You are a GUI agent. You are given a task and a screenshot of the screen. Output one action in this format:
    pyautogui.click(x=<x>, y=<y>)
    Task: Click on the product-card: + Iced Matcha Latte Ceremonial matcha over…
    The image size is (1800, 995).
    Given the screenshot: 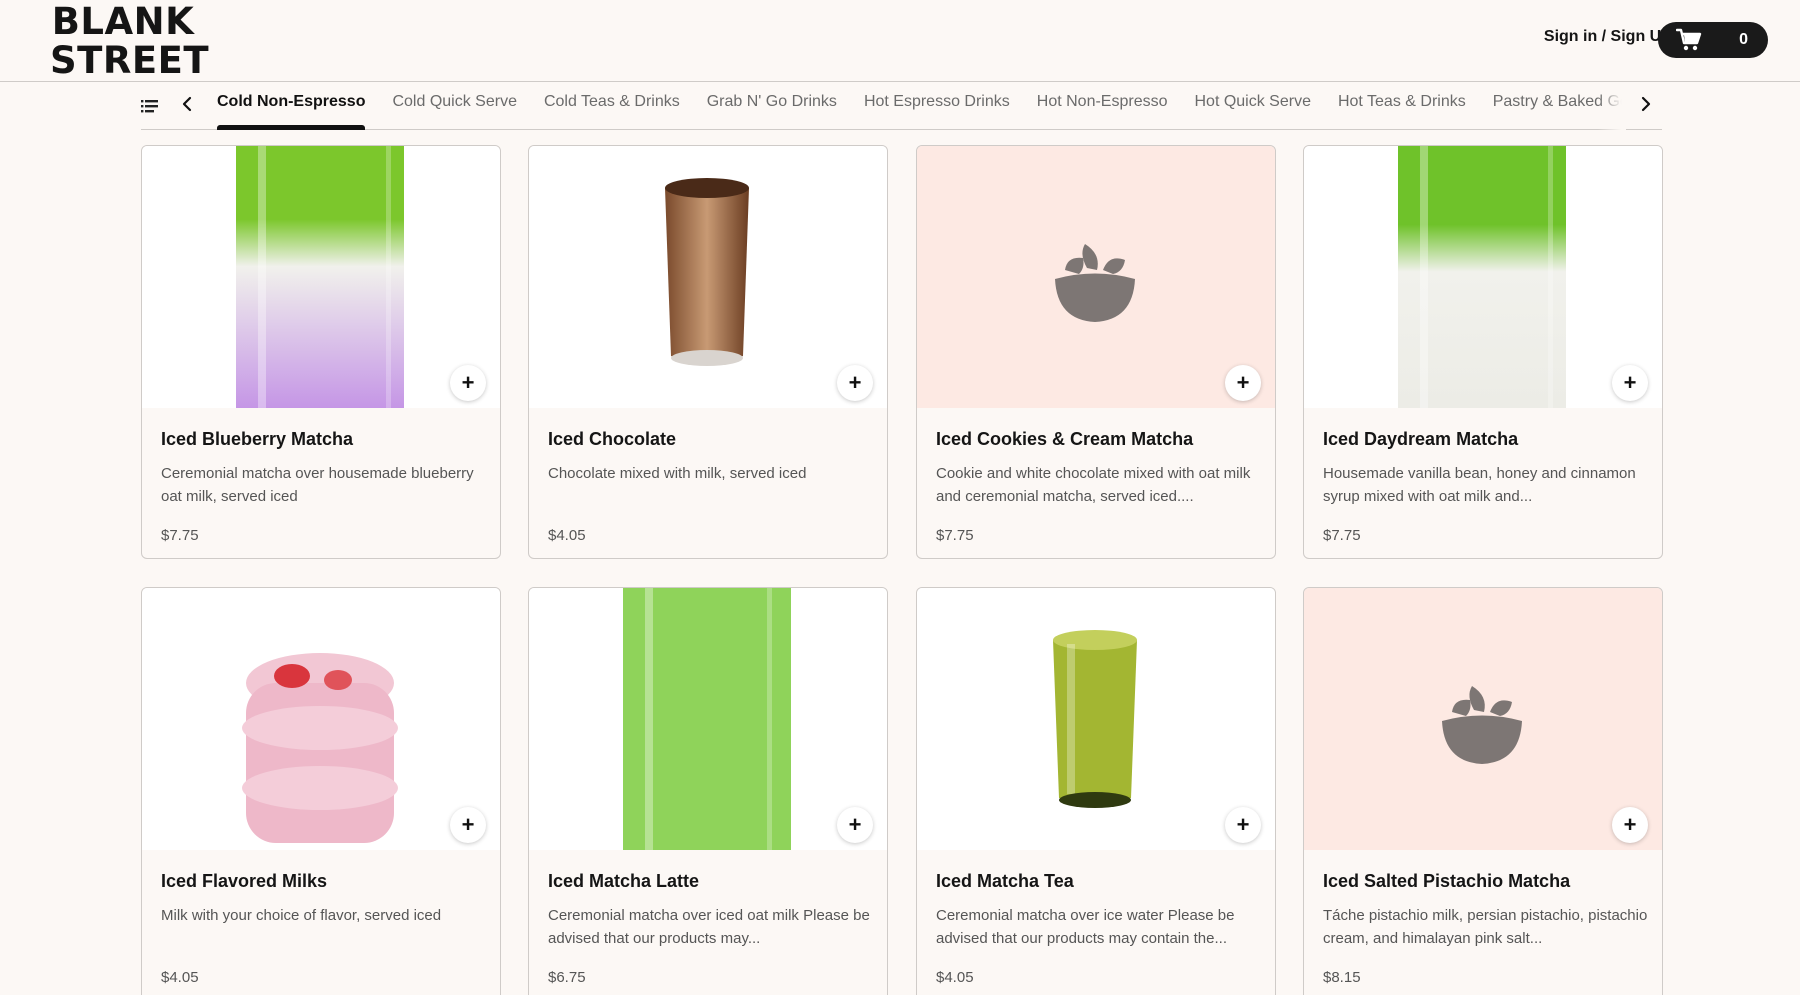 What is the action you would take?
    pyautogui.click(x=708, y=791)
    